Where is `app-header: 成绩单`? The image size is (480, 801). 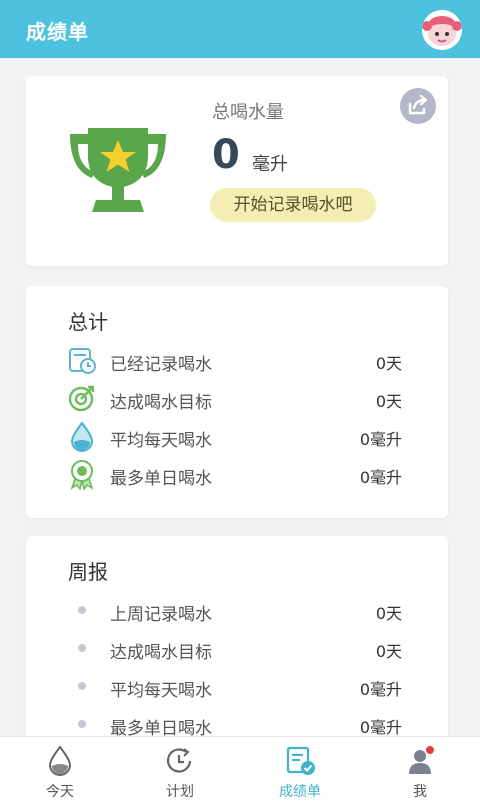 app-header: 成绩单 is located at coordinates (240, 29).